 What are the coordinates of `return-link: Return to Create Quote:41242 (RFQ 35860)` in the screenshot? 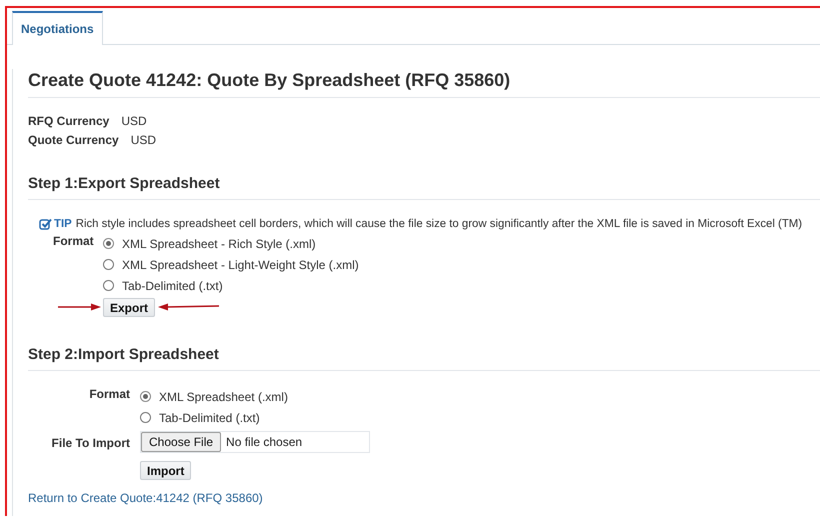 It's located at (145, 498).